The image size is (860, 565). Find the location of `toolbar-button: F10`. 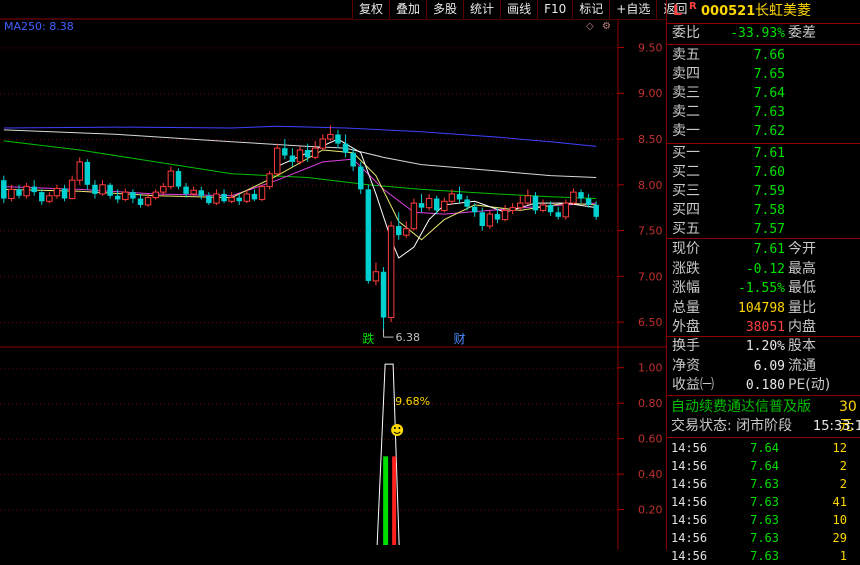

toolbar-button: F10 is located at coordinates (555, 9).